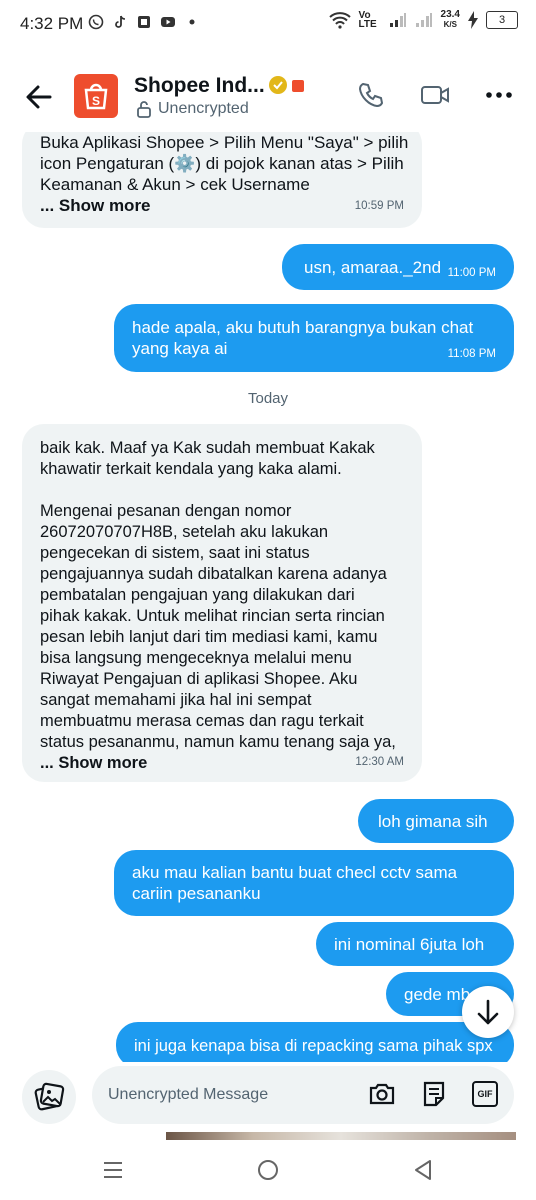  Describe the element at coordinates (423, 1170) in the screenshot. I see `back-nav-icon` at that location.